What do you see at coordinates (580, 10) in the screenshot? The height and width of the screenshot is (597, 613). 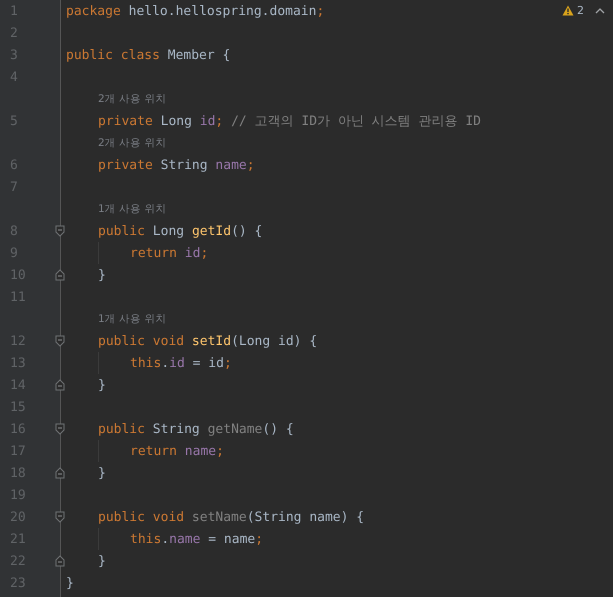 I see `warning-count: 2` at bounding box center [580, 10].